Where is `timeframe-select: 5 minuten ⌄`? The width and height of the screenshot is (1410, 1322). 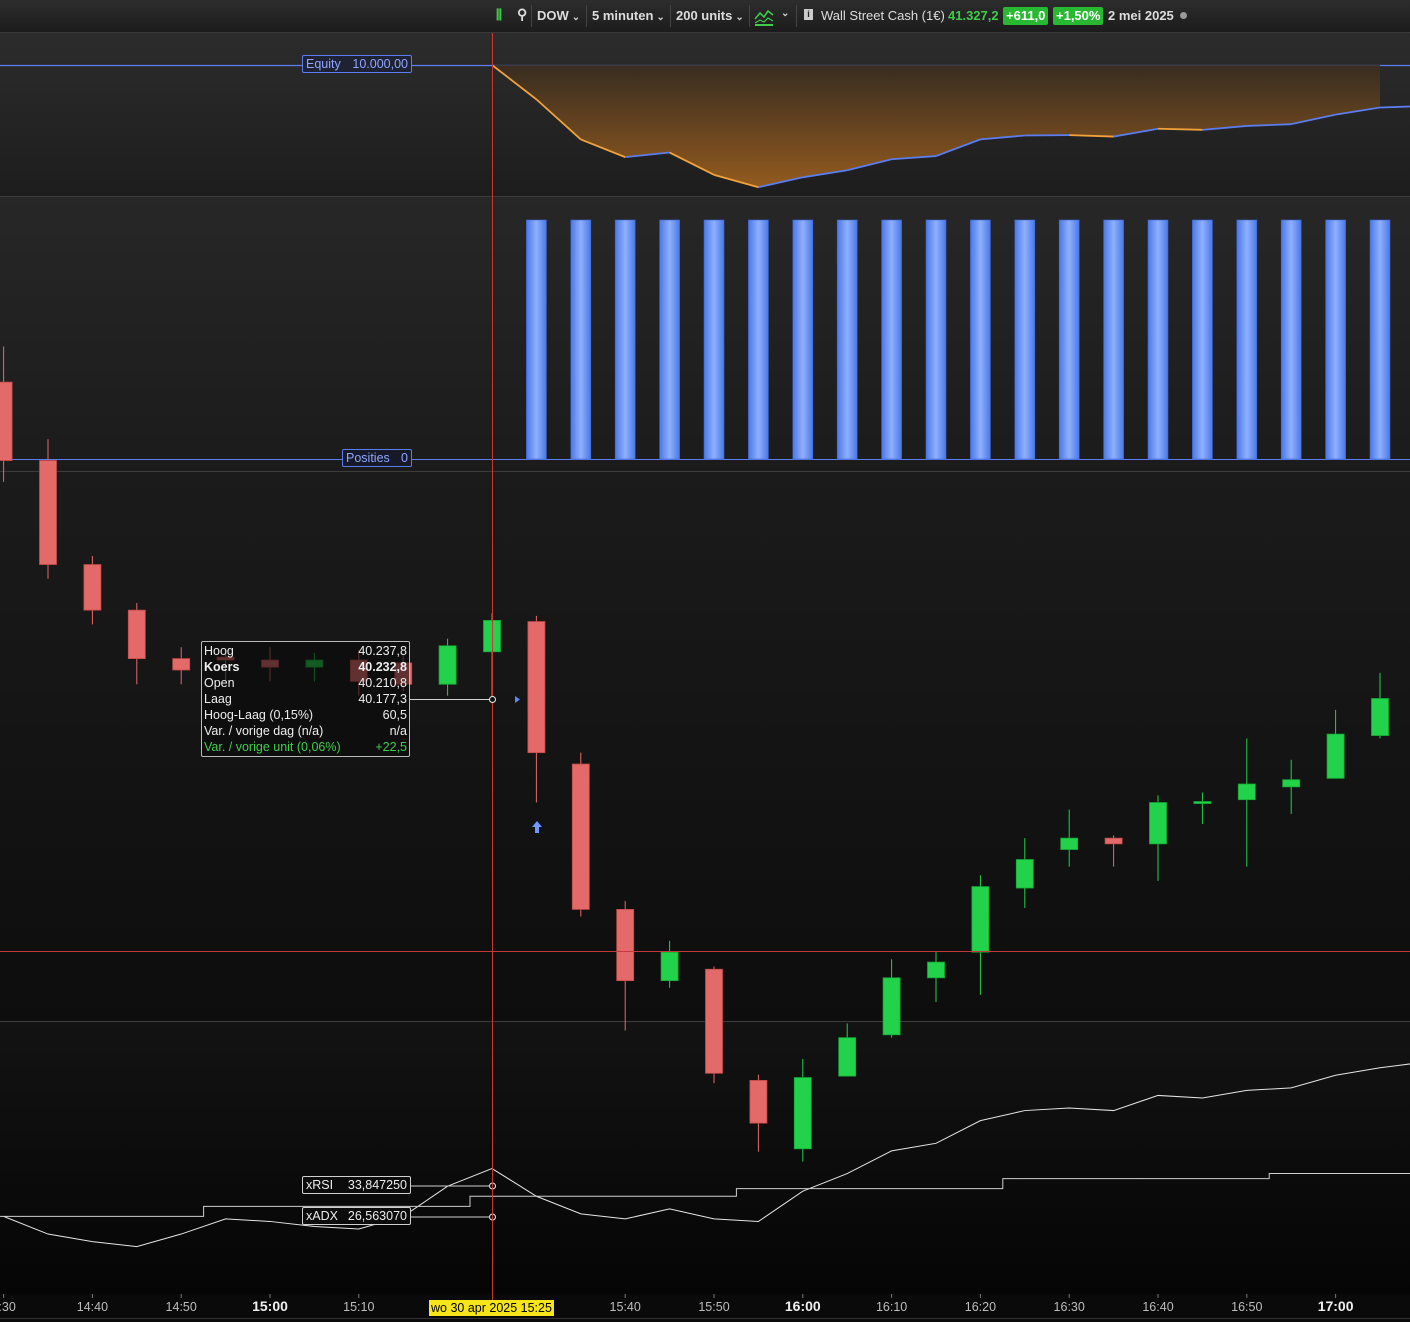 timeframe-select: 5 minuten ⌄ is located at coordinates (628, 15).